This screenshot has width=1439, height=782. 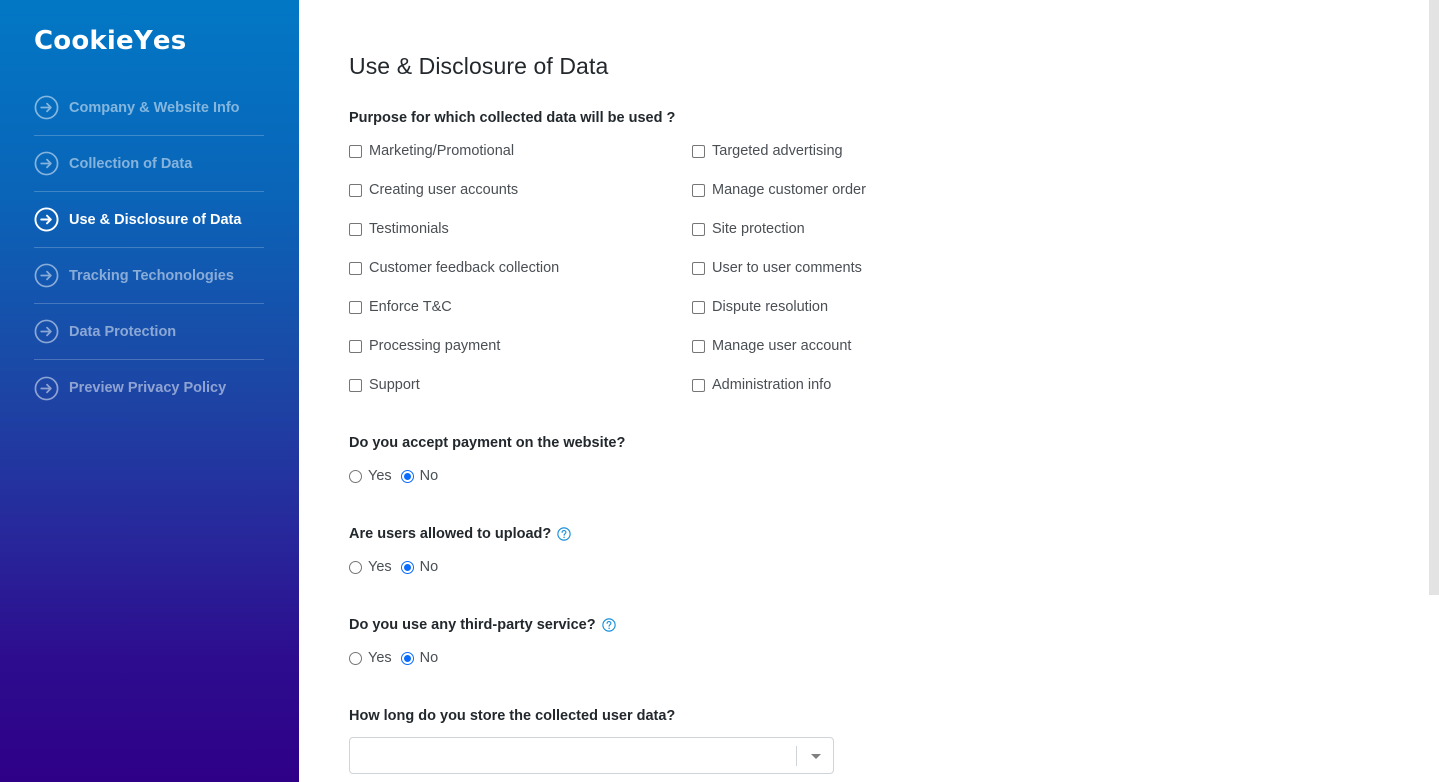 What do you see at coordinates (450, 534) in the screenshot?
I see `upload-question-label: Are users allowed to upload?` at bounding box center [450, 534].